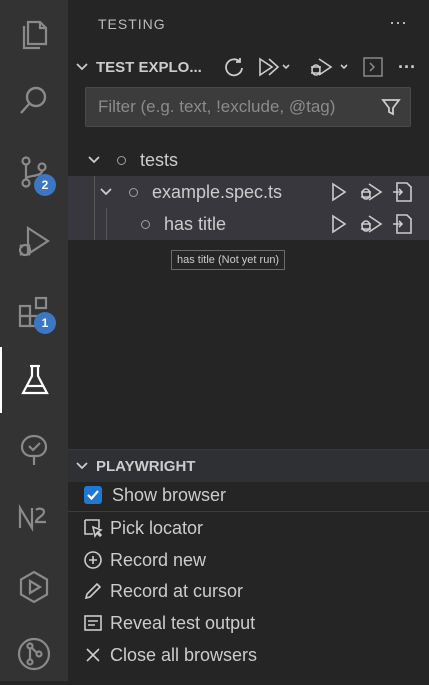 This screenshot has width=429, height=685. I want to click on play-hex-icon, so click(34, 586).